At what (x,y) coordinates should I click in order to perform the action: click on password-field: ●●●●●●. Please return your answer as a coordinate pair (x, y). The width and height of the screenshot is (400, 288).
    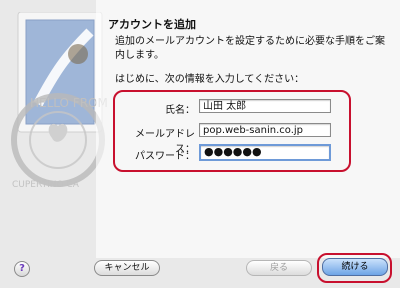
    Looking at the image, I should click on (265, 152).